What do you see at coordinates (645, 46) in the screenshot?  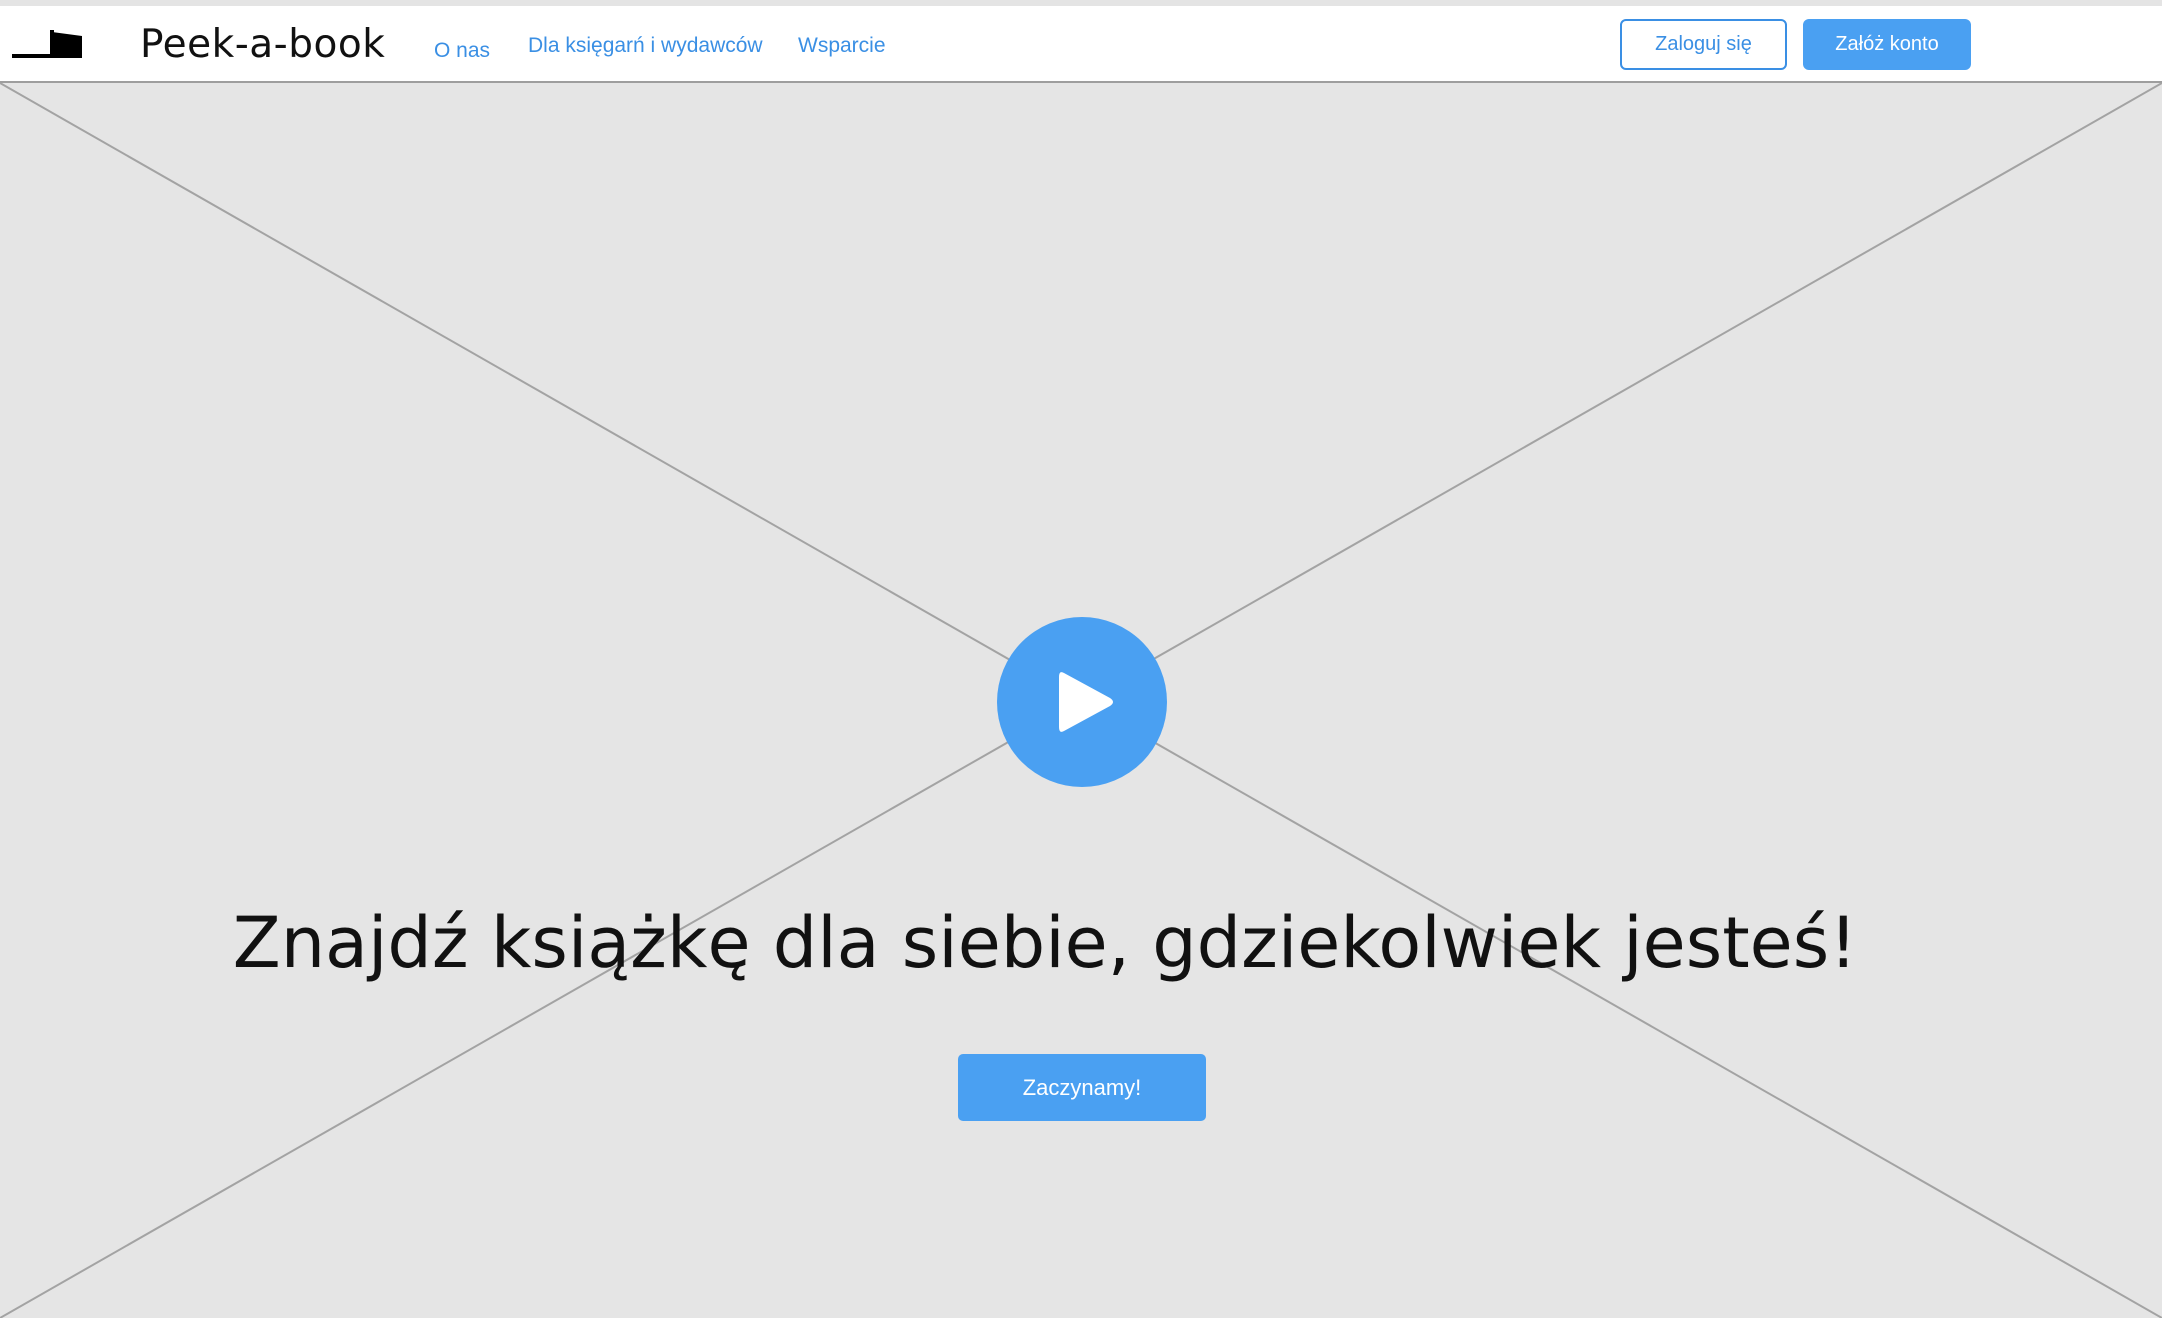 I see `nav-link-for-stores-publishers: Dla księgarń i wydawców` at bounding box center [645, 46].